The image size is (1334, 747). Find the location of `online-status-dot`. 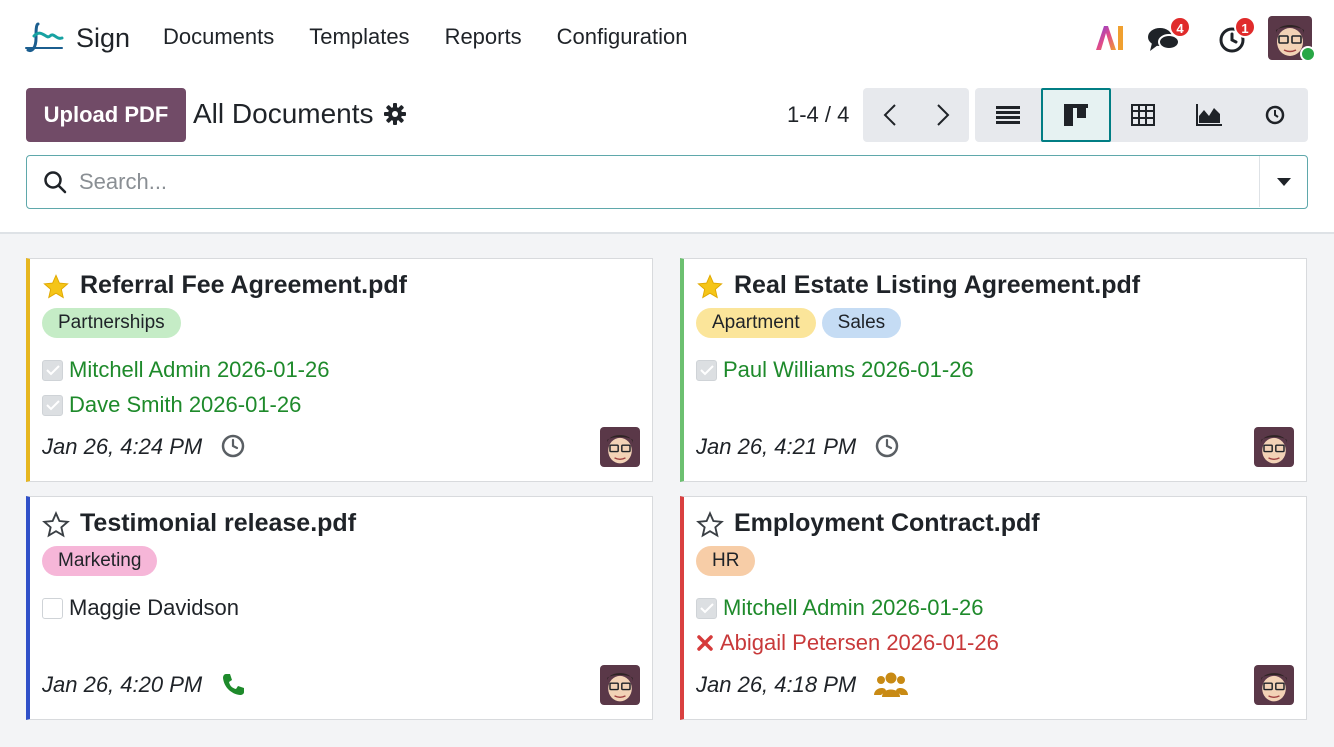

online-status-dot is located at coordinates (1308, 54).